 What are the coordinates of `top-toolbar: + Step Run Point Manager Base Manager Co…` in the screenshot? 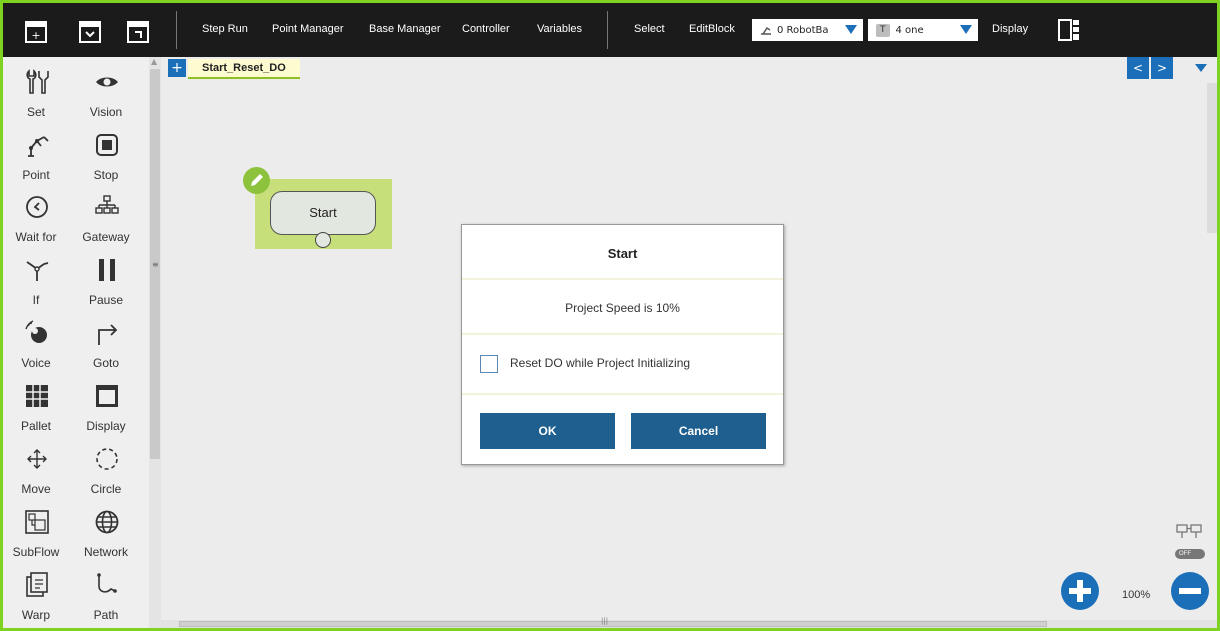 It's located at (610, 30).